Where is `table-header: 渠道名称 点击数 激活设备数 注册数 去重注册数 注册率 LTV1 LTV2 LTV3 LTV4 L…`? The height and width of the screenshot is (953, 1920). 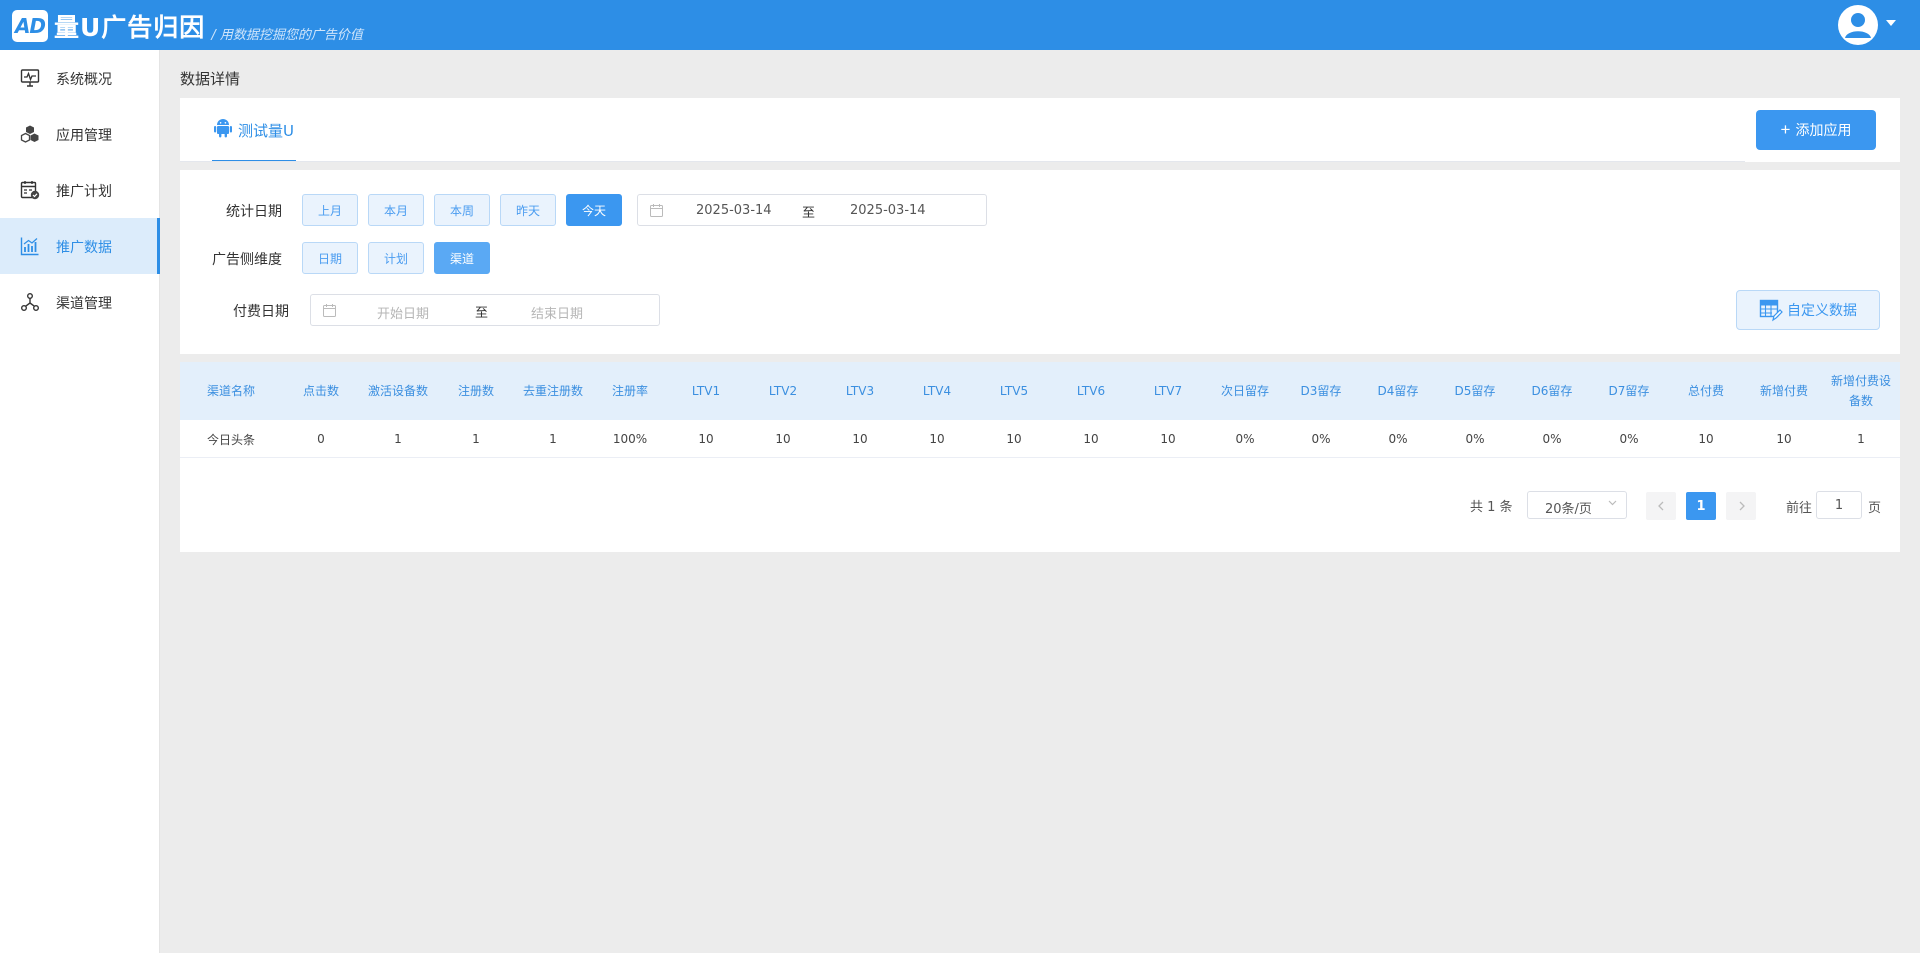
table-header: 渠道名称 点击数 激活设备数 注册数 去重注册数 注册率 LTV1 LTV2 LTV3 LTV4 L… is located at coordinates (1040, 391).